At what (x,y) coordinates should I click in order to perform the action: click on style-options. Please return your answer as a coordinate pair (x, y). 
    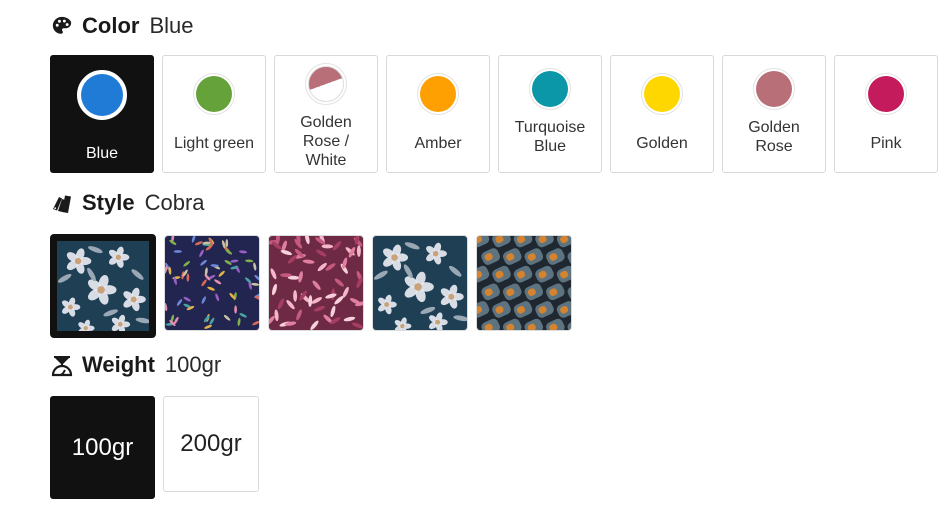
    Looking at the image, I should click on (311, 286).